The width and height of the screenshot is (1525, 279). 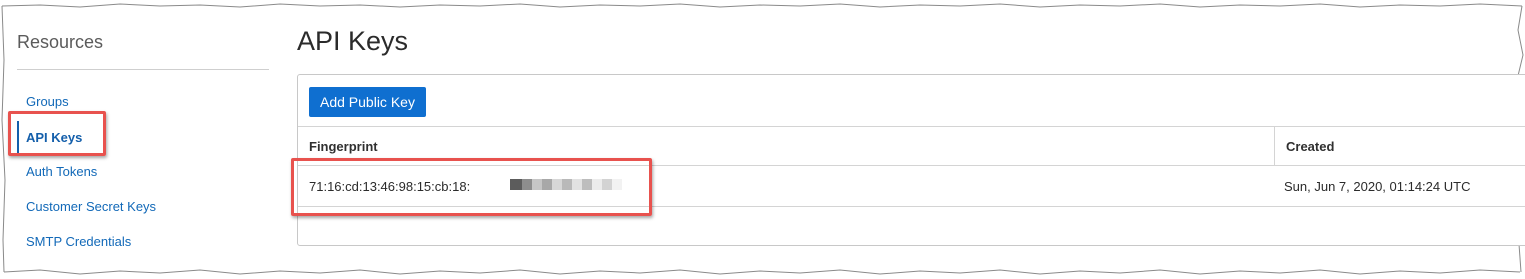 I want to click on add-public-key-button: Add Public Key, so click(x=367, y=102).